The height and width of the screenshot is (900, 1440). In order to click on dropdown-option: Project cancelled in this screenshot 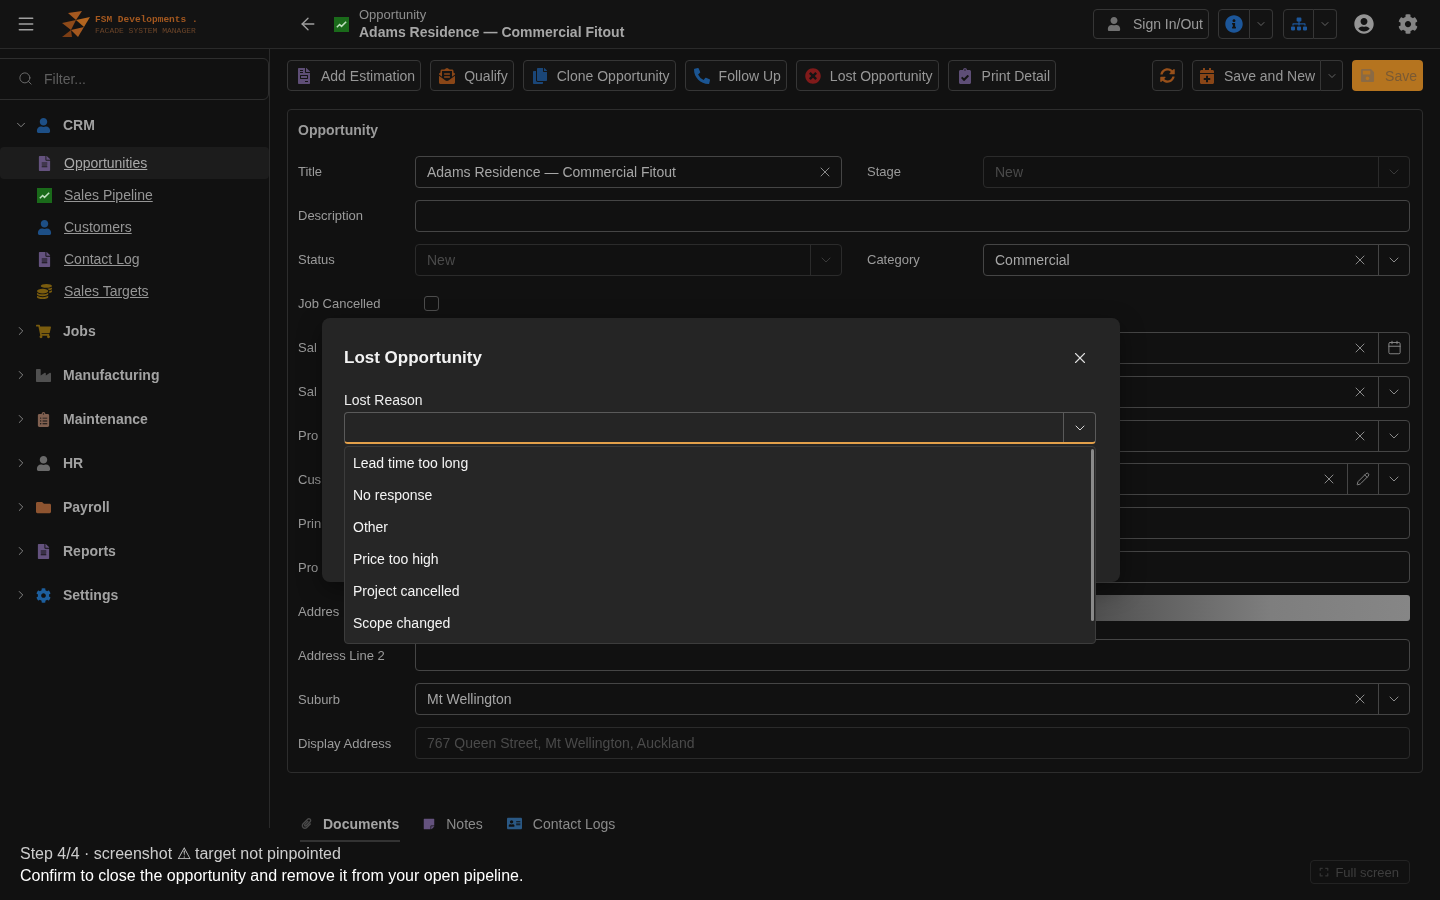, I will do `click(717, 591)`.